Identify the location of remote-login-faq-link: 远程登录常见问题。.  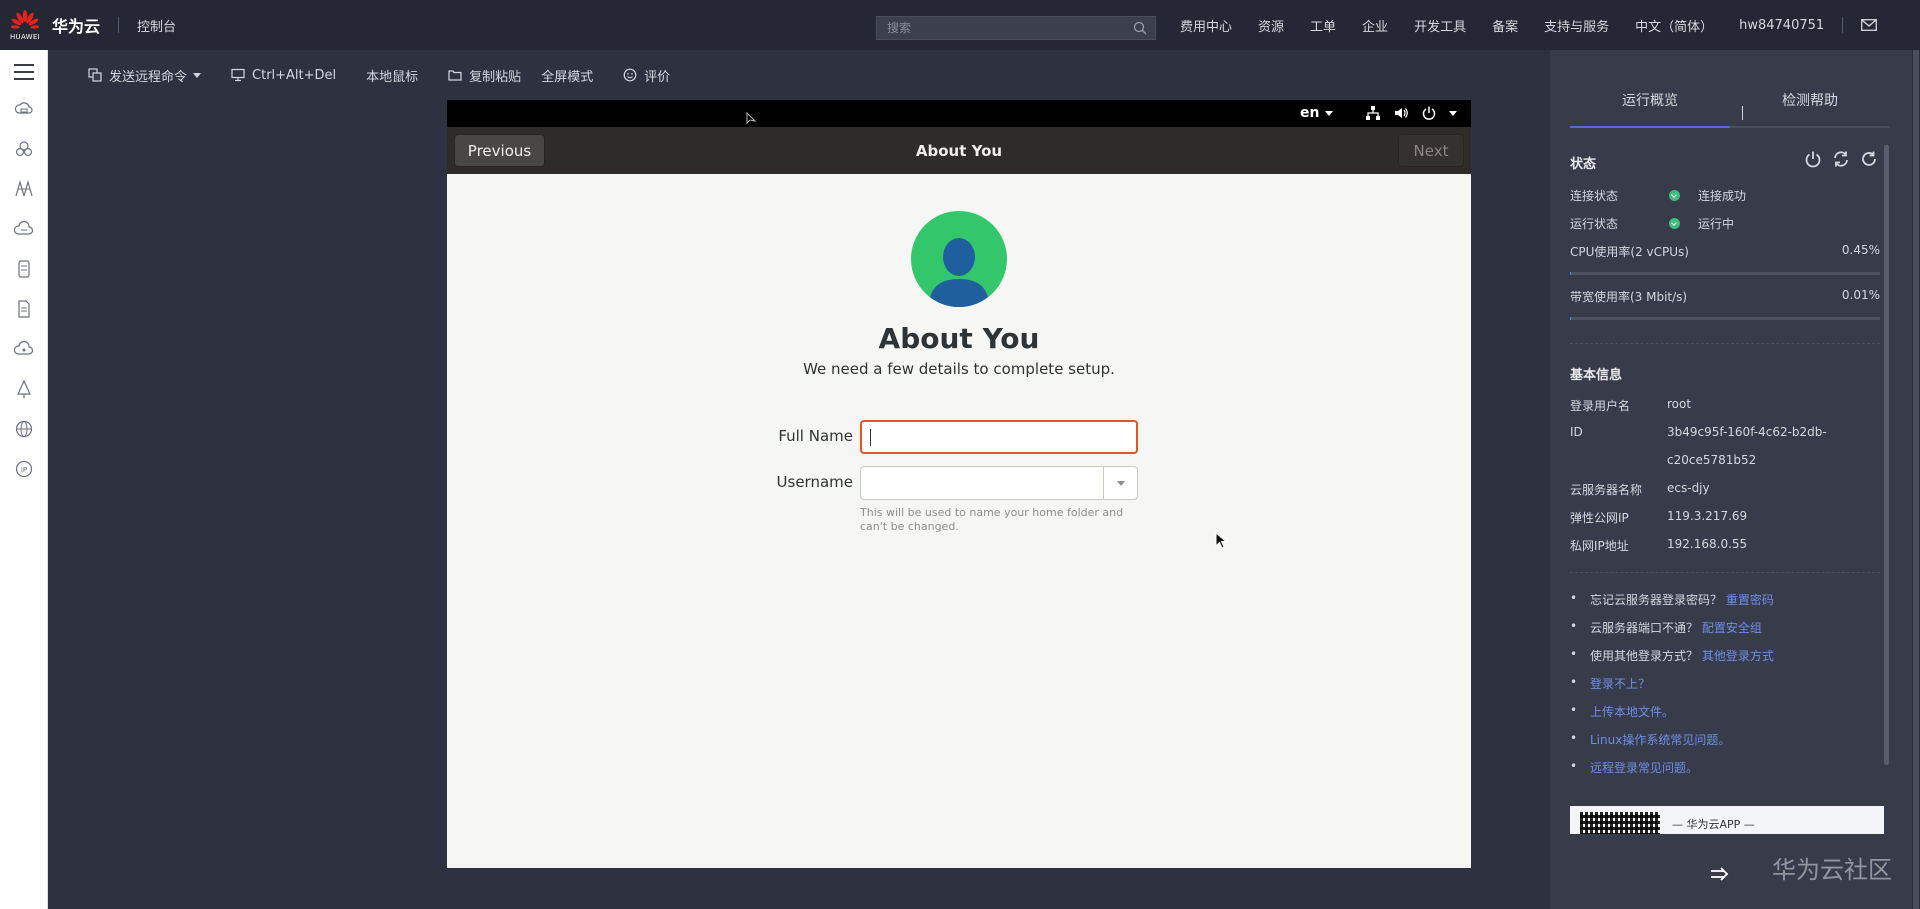
(1644, 768).